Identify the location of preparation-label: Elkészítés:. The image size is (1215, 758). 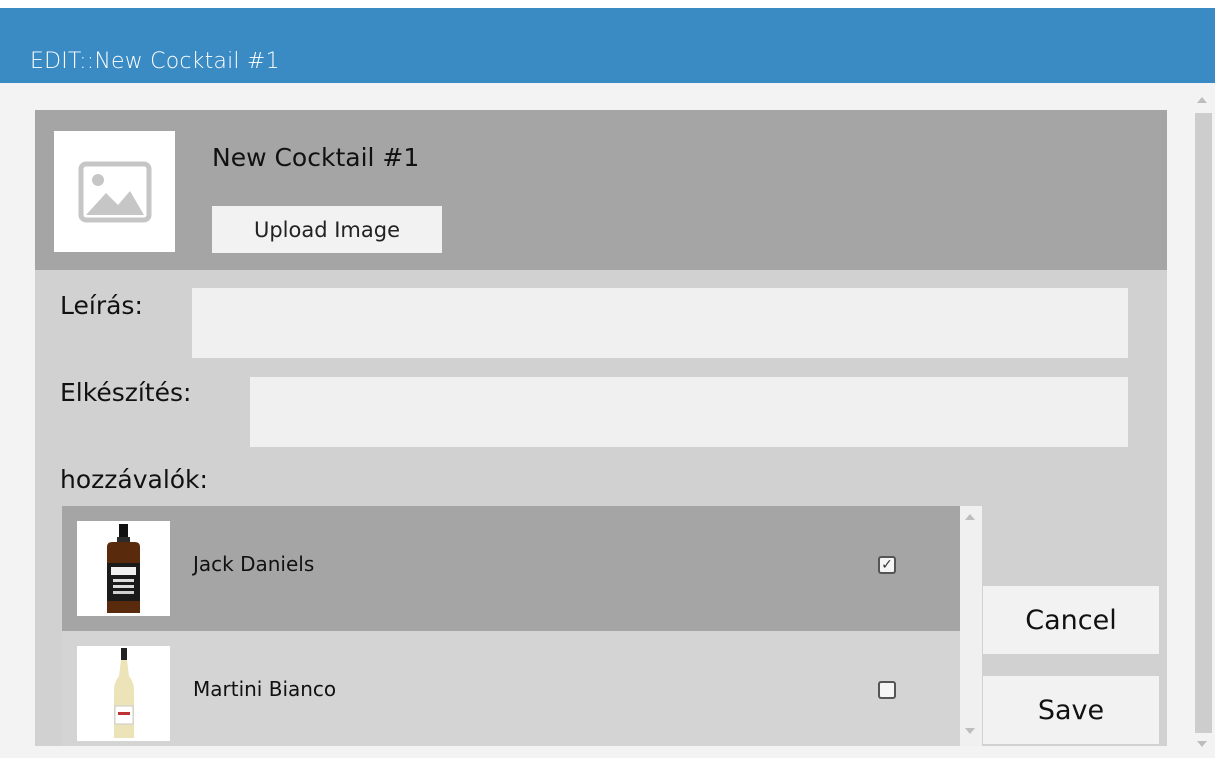
(126, 392).